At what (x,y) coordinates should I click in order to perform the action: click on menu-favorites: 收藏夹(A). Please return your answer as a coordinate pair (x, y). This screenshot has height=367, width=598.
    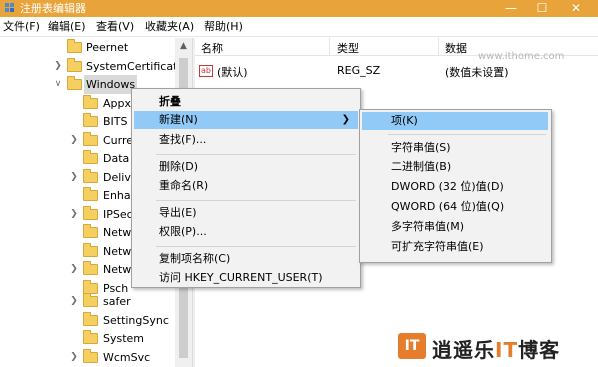
    Looking at the image, I should click on (169, 27).